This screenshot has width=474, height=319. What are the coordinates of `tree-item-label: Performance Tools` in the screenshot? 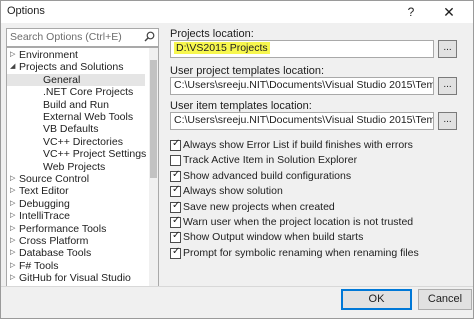 It's located at (63, 228).